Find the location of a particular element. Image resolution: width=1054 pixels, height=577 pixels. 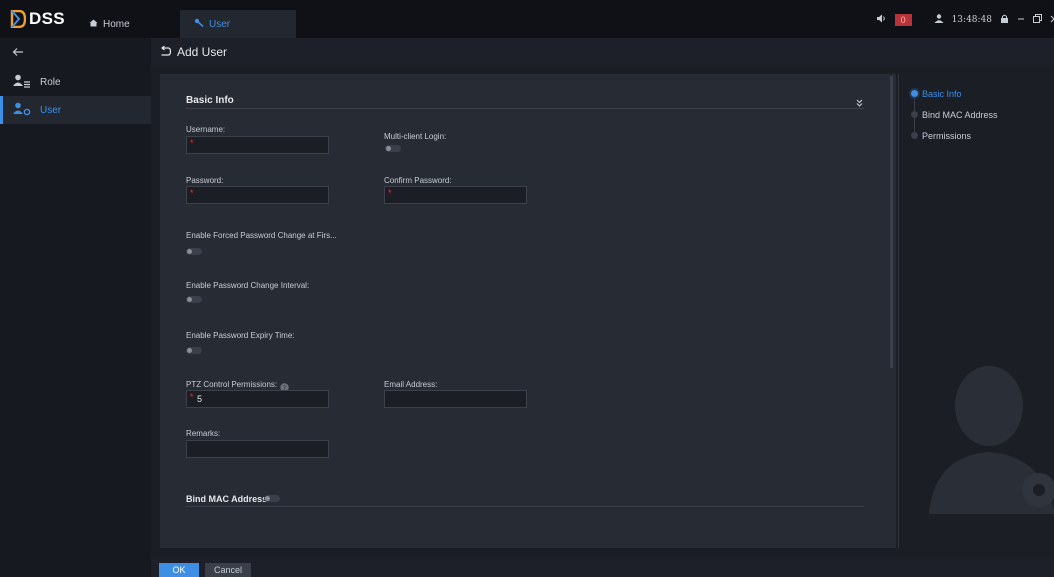

close-icon is located at coordinates (1052, 20).